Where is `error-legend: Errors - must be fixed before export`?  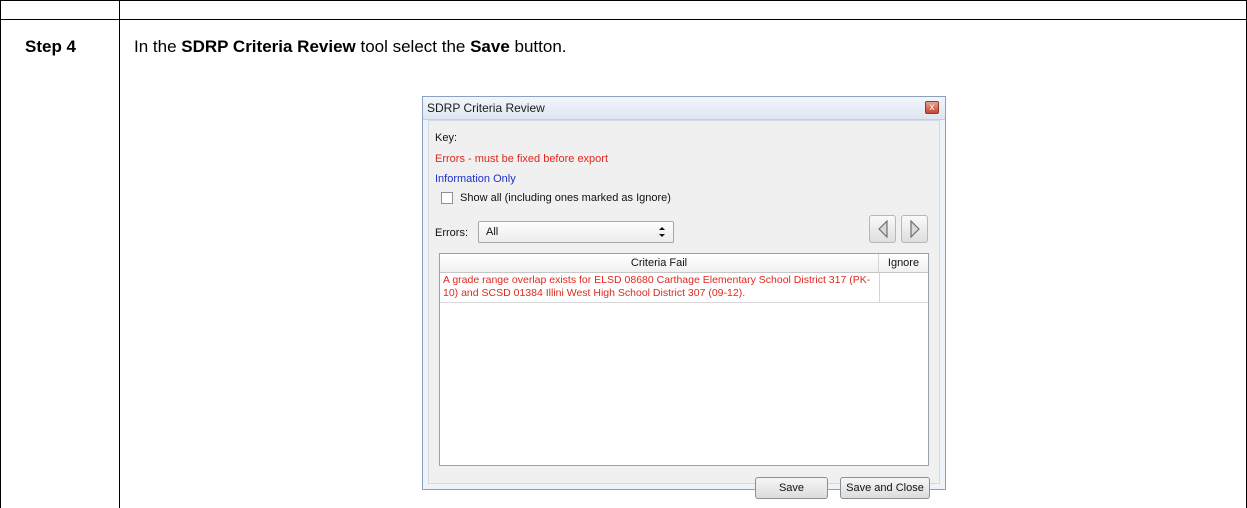 error-legend: Errors - must be fixed before export is located at coordinates (522, 159).